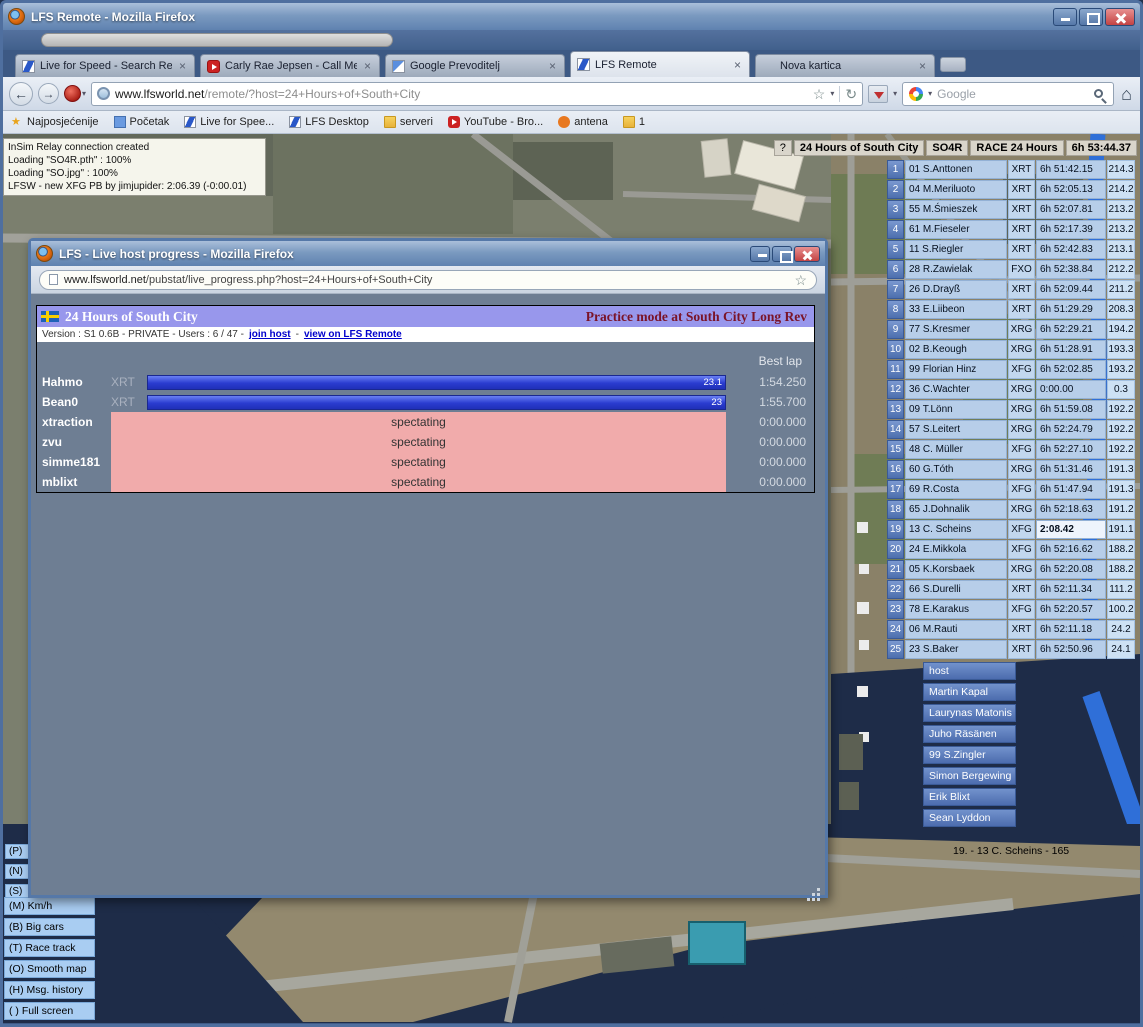  I want to click on bookmark-item: 1, so click(633, 122).